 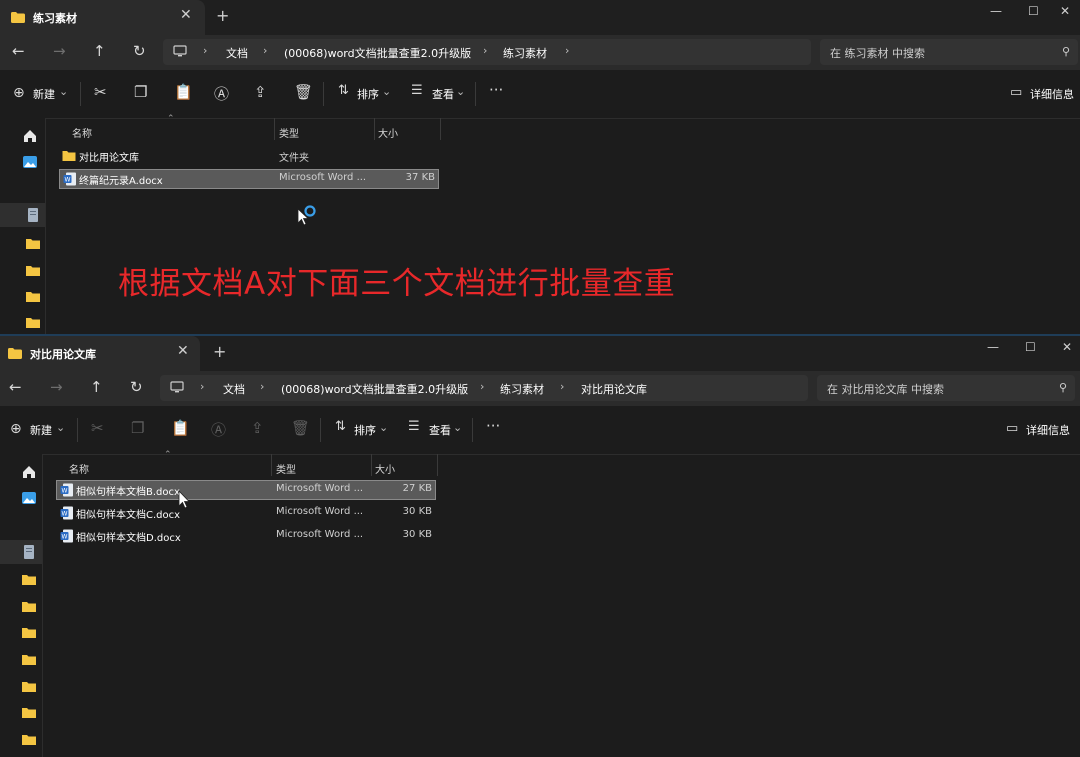 I want to click on tab-active: 对比用论文库 ✕, so click(x=100, y=353).